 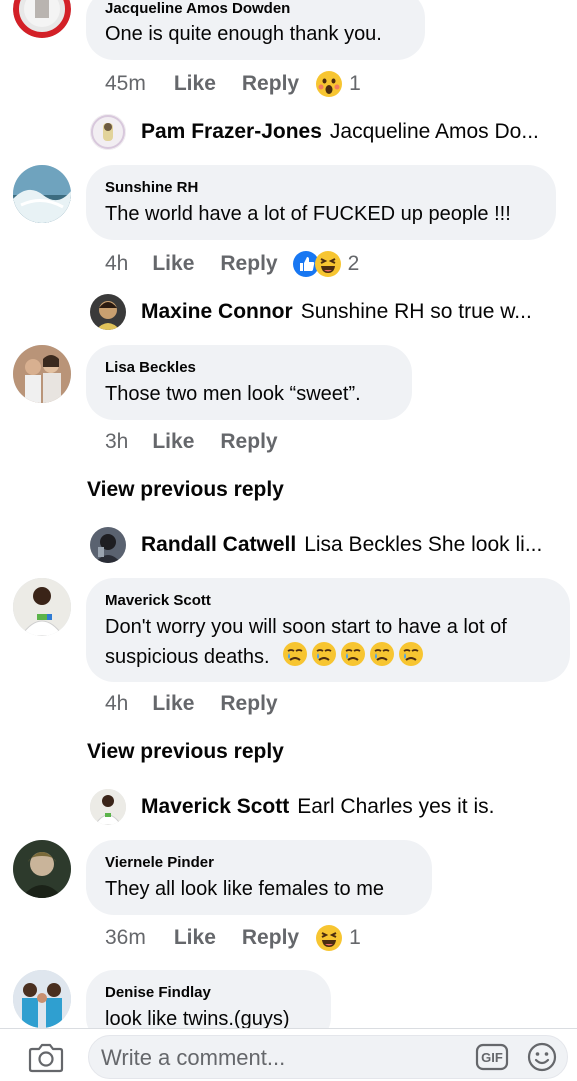 I want to click on comment-bubble: Lisa Beckles Those two men look “sweet”., so click(x=249, y=382).